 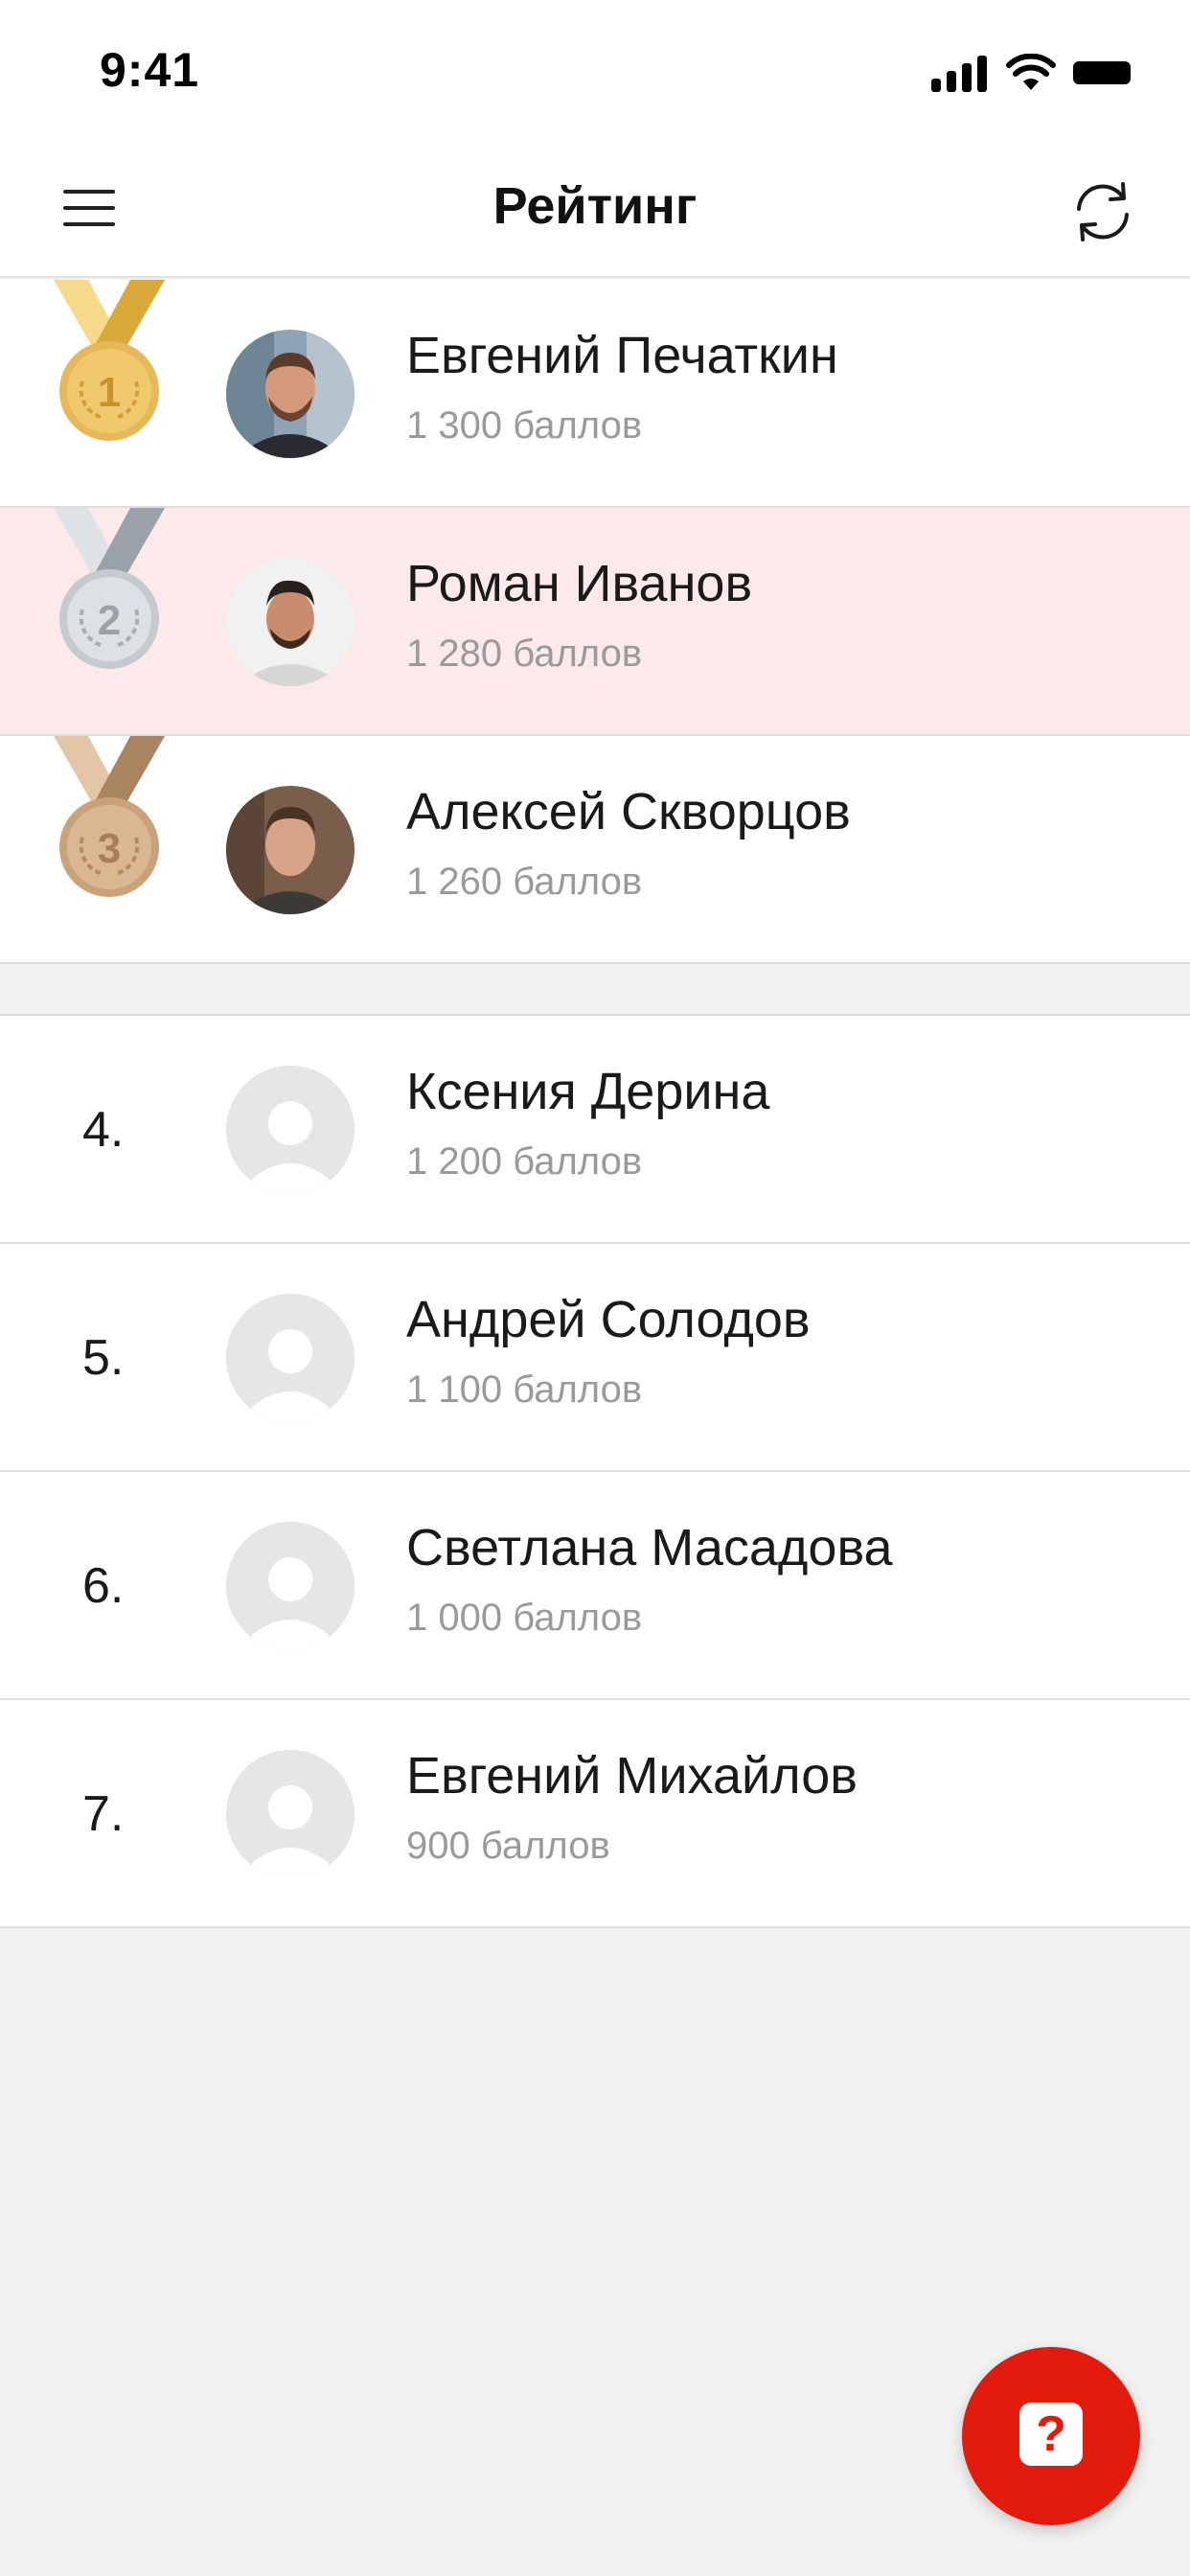 What do you see at coordinates (595, 1586) in the screenshot?
I see `ranking-row-6: 6. Светлана Масадова 1 000 баллов` at bounding box center [595, 1586].